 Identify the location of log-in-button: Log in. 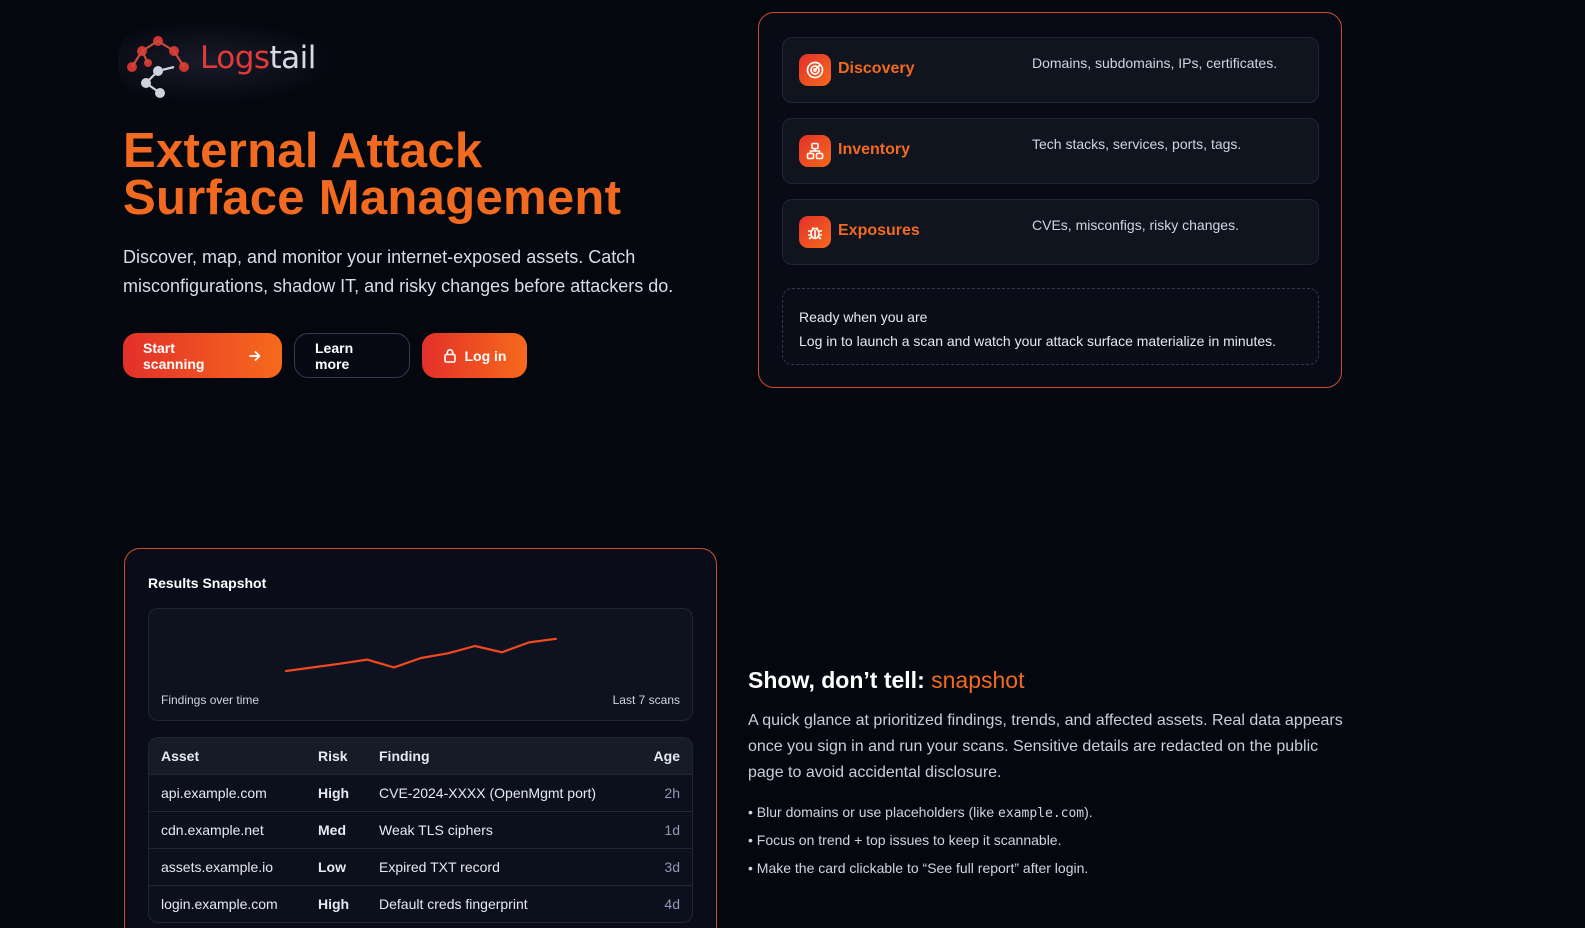
(474, 355).